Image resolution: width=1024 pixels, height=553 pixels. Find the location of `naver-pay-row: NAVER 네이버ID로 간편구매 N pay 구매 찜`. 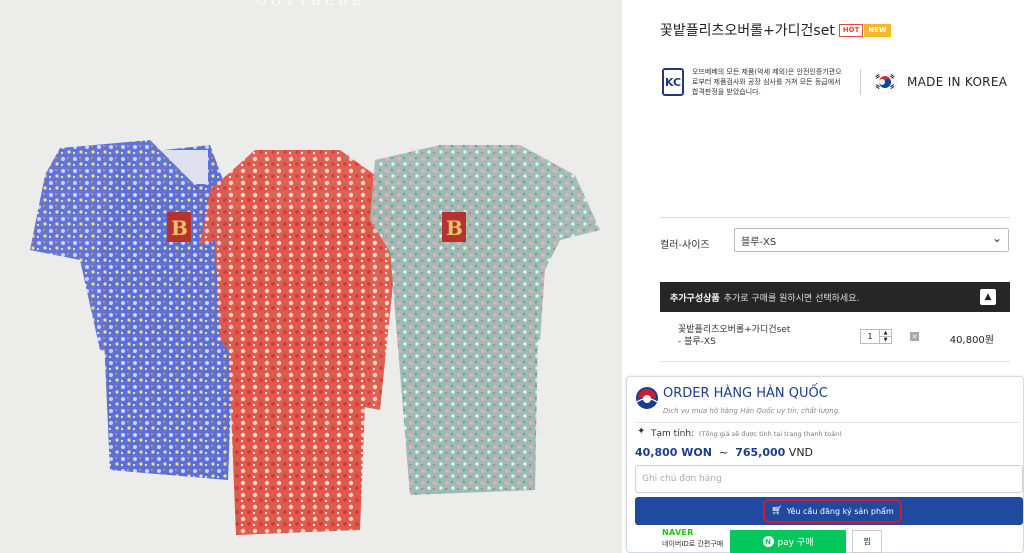

naver-pay-row: NAVER 네이버ID로 간편구매 N pay 구매 찜 is located at coordinates (825, 540).